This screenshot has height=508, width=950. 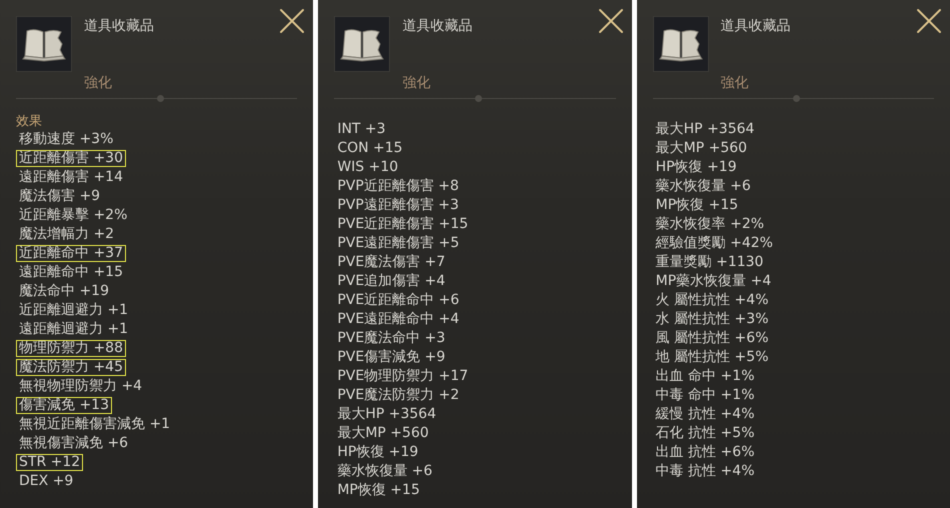 What do you see at coordinates (705, 376) in the screenshot?
I see `stat-line: 出血 命中 +1%` at bounding box center [705, 376].